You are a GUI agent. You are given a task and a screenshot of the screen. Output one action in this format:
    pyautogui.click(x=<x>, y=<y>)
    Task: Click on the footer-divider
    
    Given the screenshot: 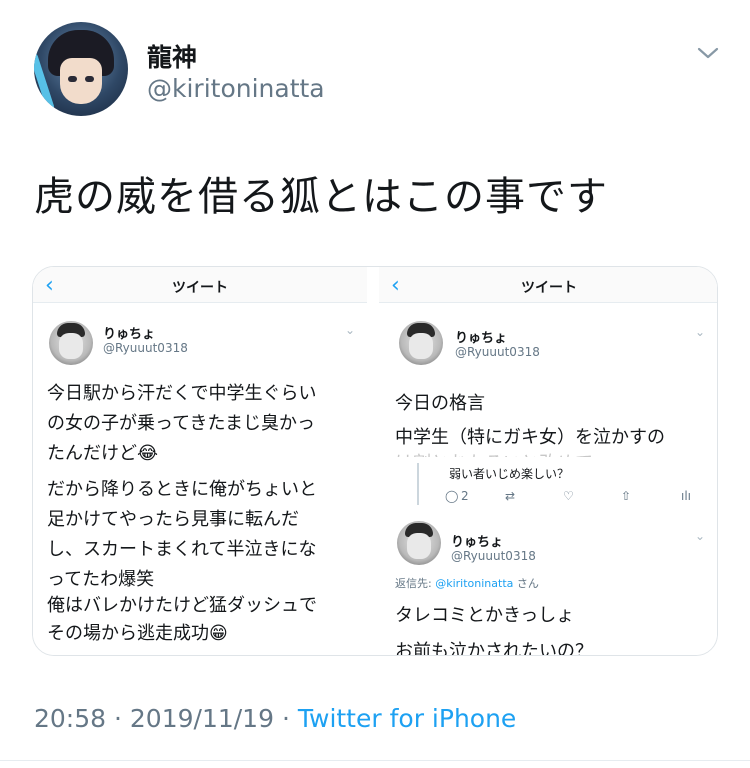 What is the action you would take?
    pyautogui.click(x=375, y=760)
    